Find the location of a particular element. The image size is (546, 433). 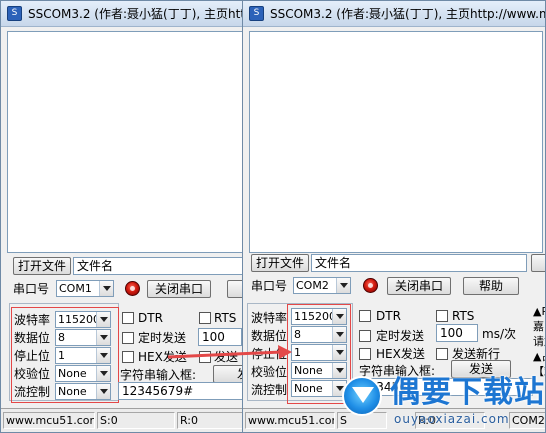

port-select: COM2 is located at coordinates (322, 285).